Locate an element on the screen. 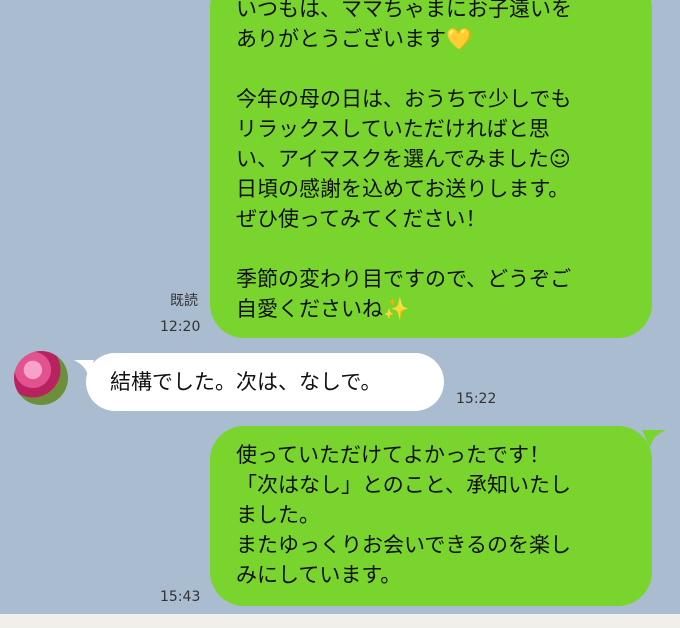  message-text-line: 季節の変わり目ですので、どうぞご is located at coordinates (404, 279).